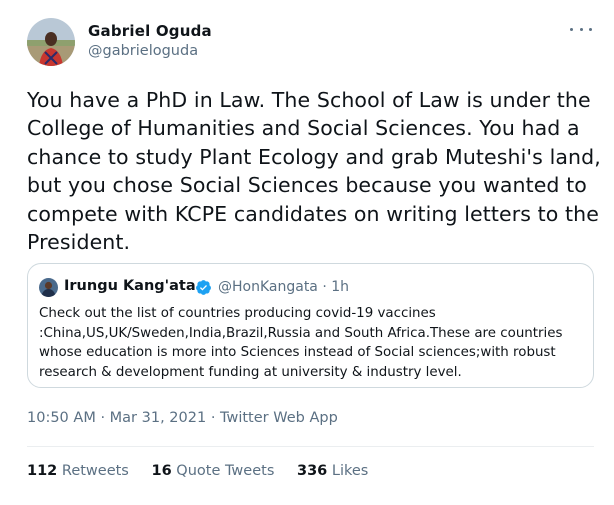 The height and width of the screenshot is (505, 614). Describe the element at coordinates (51, 42) in the screenshot. I see `author-avatar` at that location.